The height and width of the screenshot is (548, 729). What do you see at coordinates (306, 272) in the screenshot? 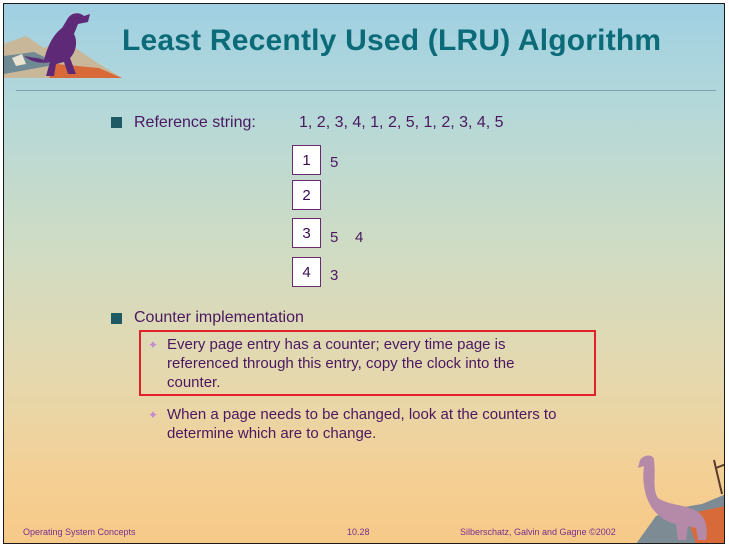
I see `frame-cell: 4` at bounding box center [306, 272].